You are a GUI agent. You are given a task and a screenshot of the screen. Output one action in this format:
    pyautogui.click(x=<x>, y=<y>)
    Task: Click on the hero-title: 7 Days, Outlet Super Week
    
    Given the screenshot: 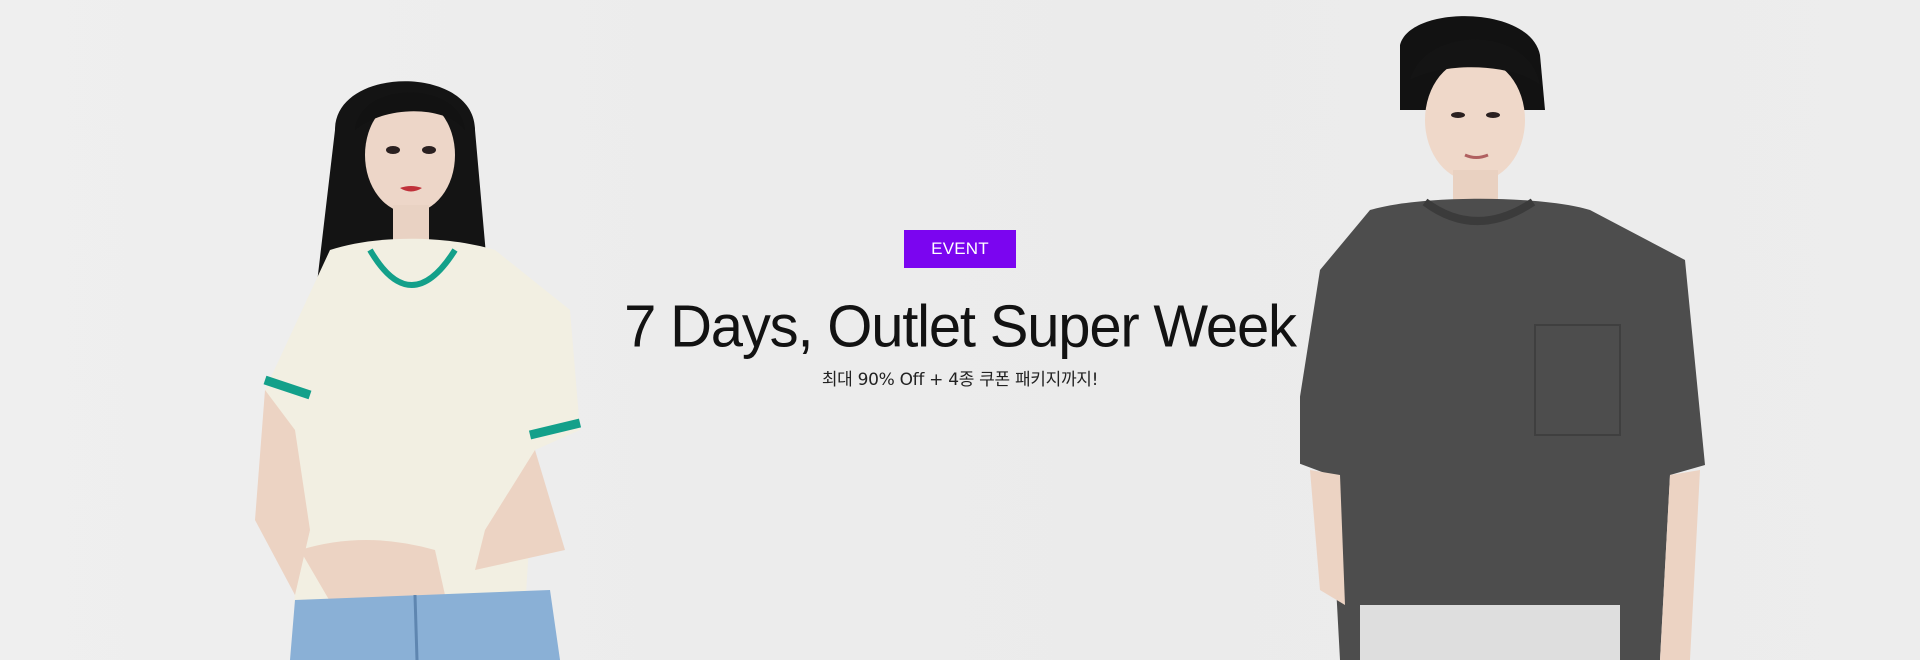 What is the action you would take?
    pyautogui.click(x=960, y=326)
    